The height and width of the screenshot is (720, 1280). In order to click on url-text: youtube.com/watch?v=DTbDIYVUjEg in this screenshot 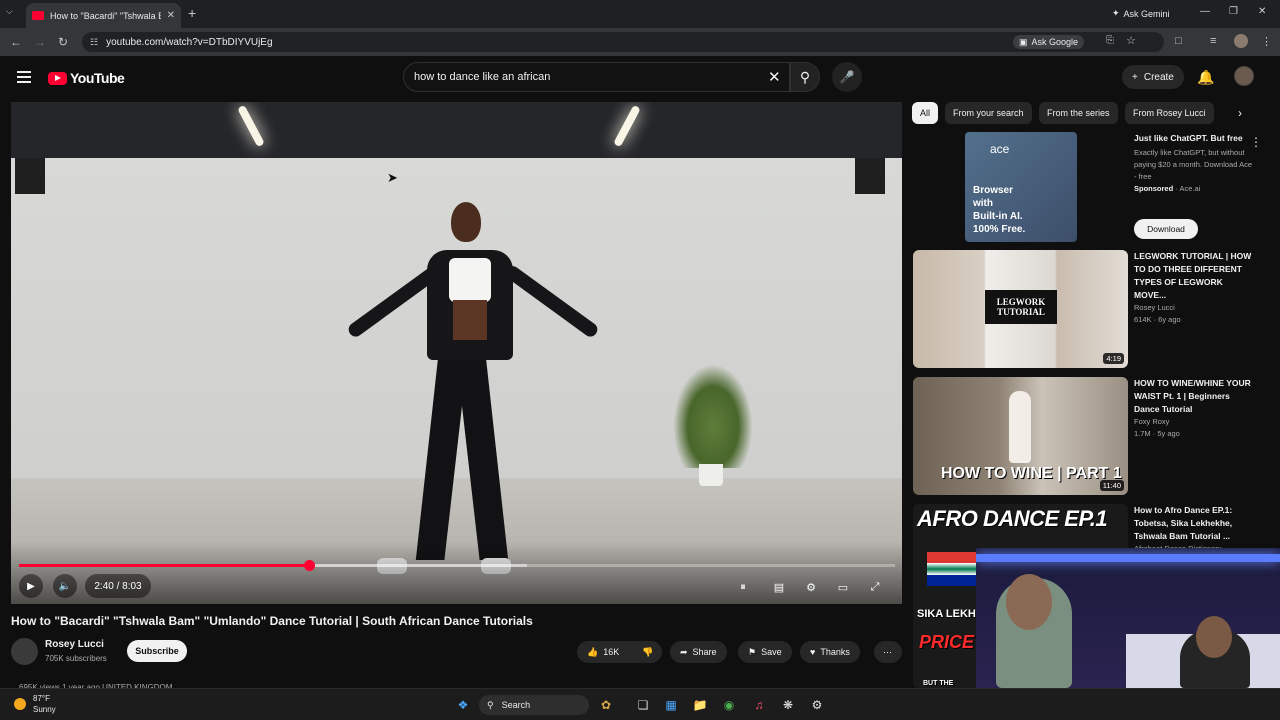, I will do `click(189, 42)`.